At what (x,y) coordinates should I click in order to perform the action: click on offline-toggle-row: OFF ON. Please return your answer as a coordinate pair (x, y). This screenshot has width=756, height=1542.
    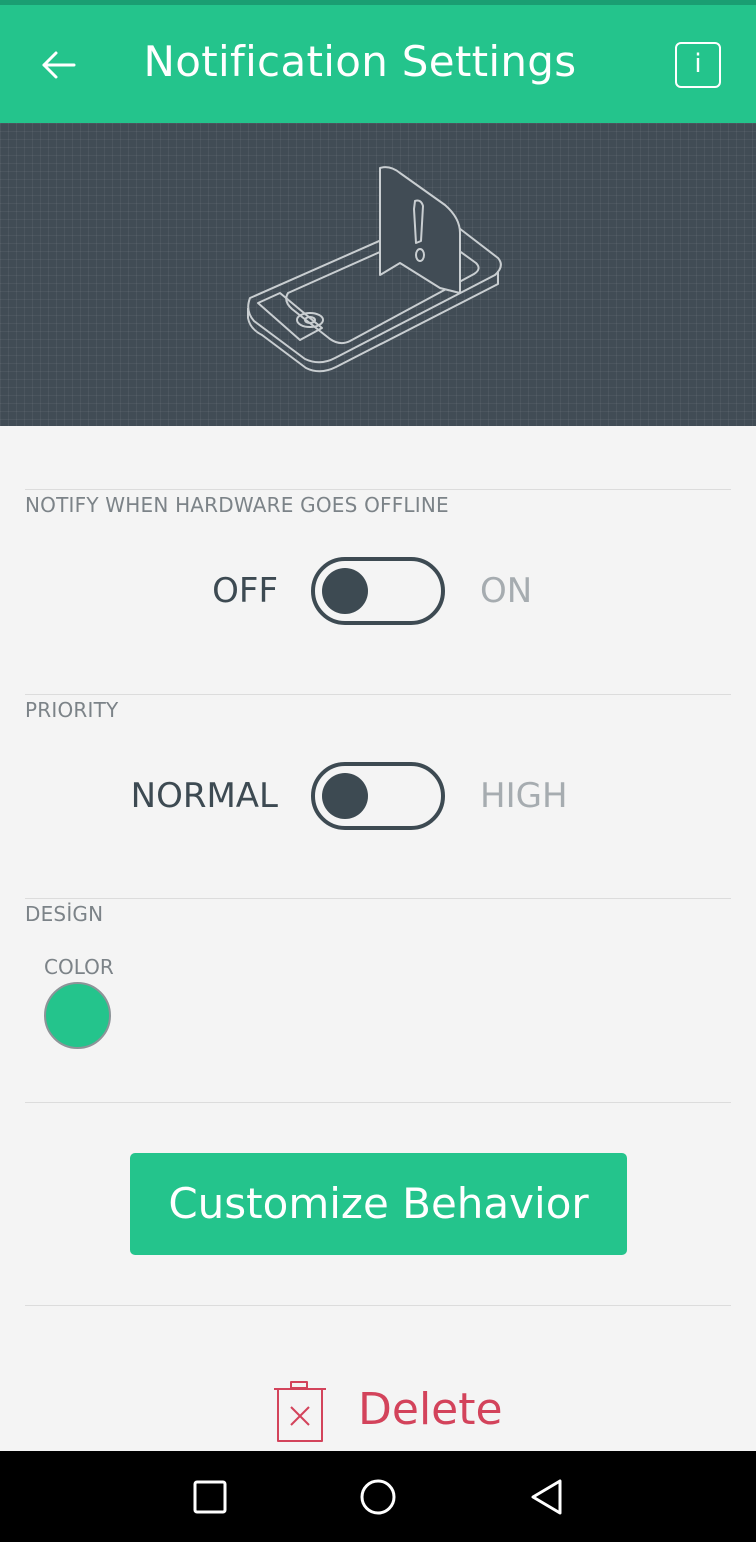
    Looking at the image, I should click on (378, 592).